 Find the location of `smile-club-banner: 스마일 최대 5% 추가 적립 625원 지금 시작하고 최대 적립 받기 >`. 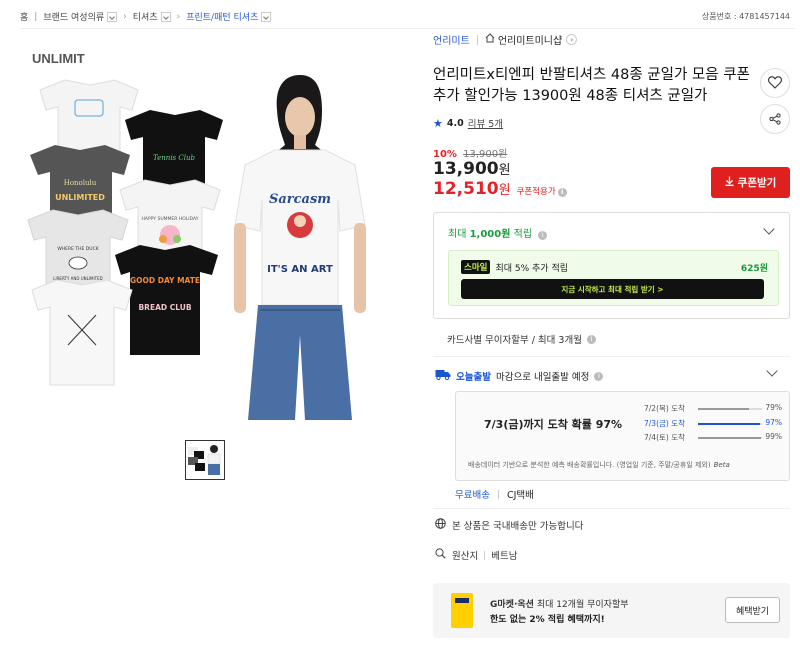

smile-club-banner: 스마일 최대 5% 추가 적립 625원 지금 시작하고 최대 적립 받기 > is located at coordinates (613, 278).